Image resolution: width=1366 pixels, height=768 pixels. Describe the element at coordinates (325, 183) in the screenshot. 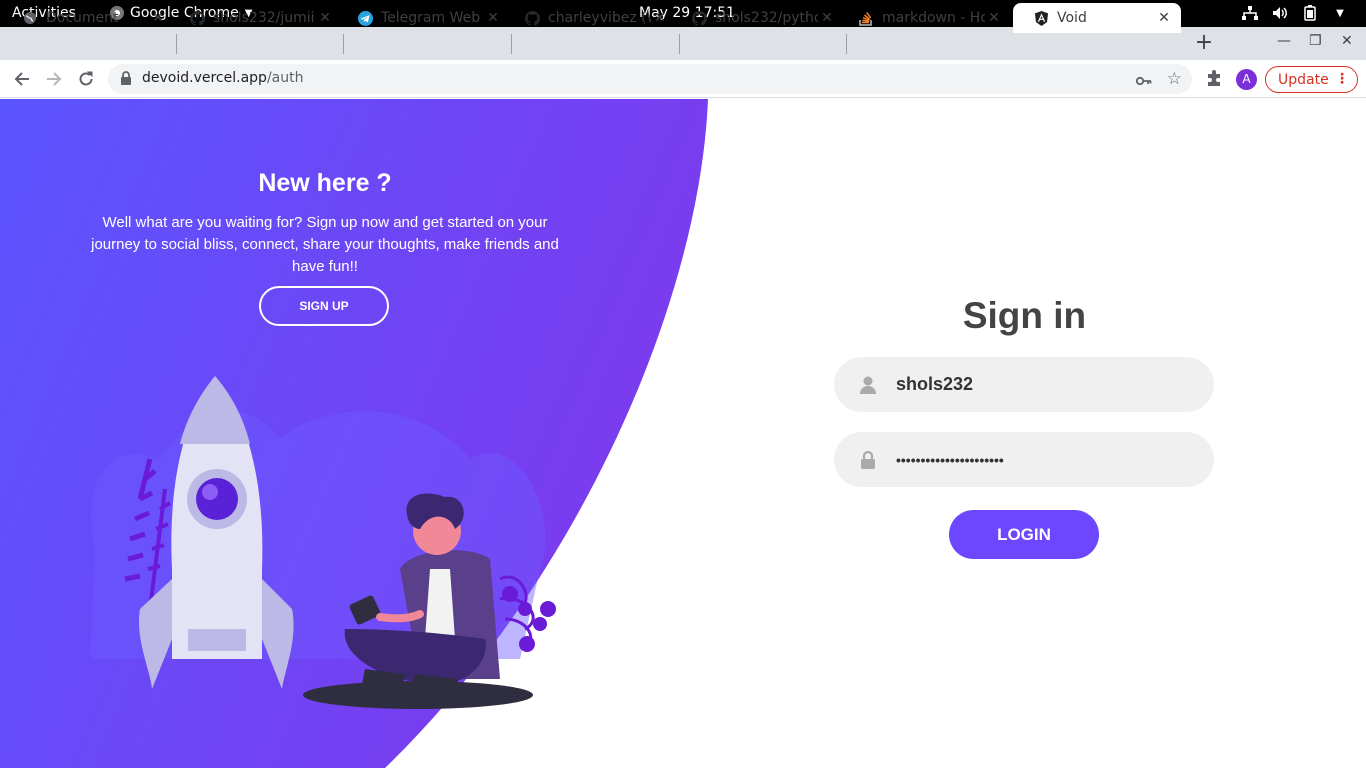

I see `panel-title: New here ?` at that location.